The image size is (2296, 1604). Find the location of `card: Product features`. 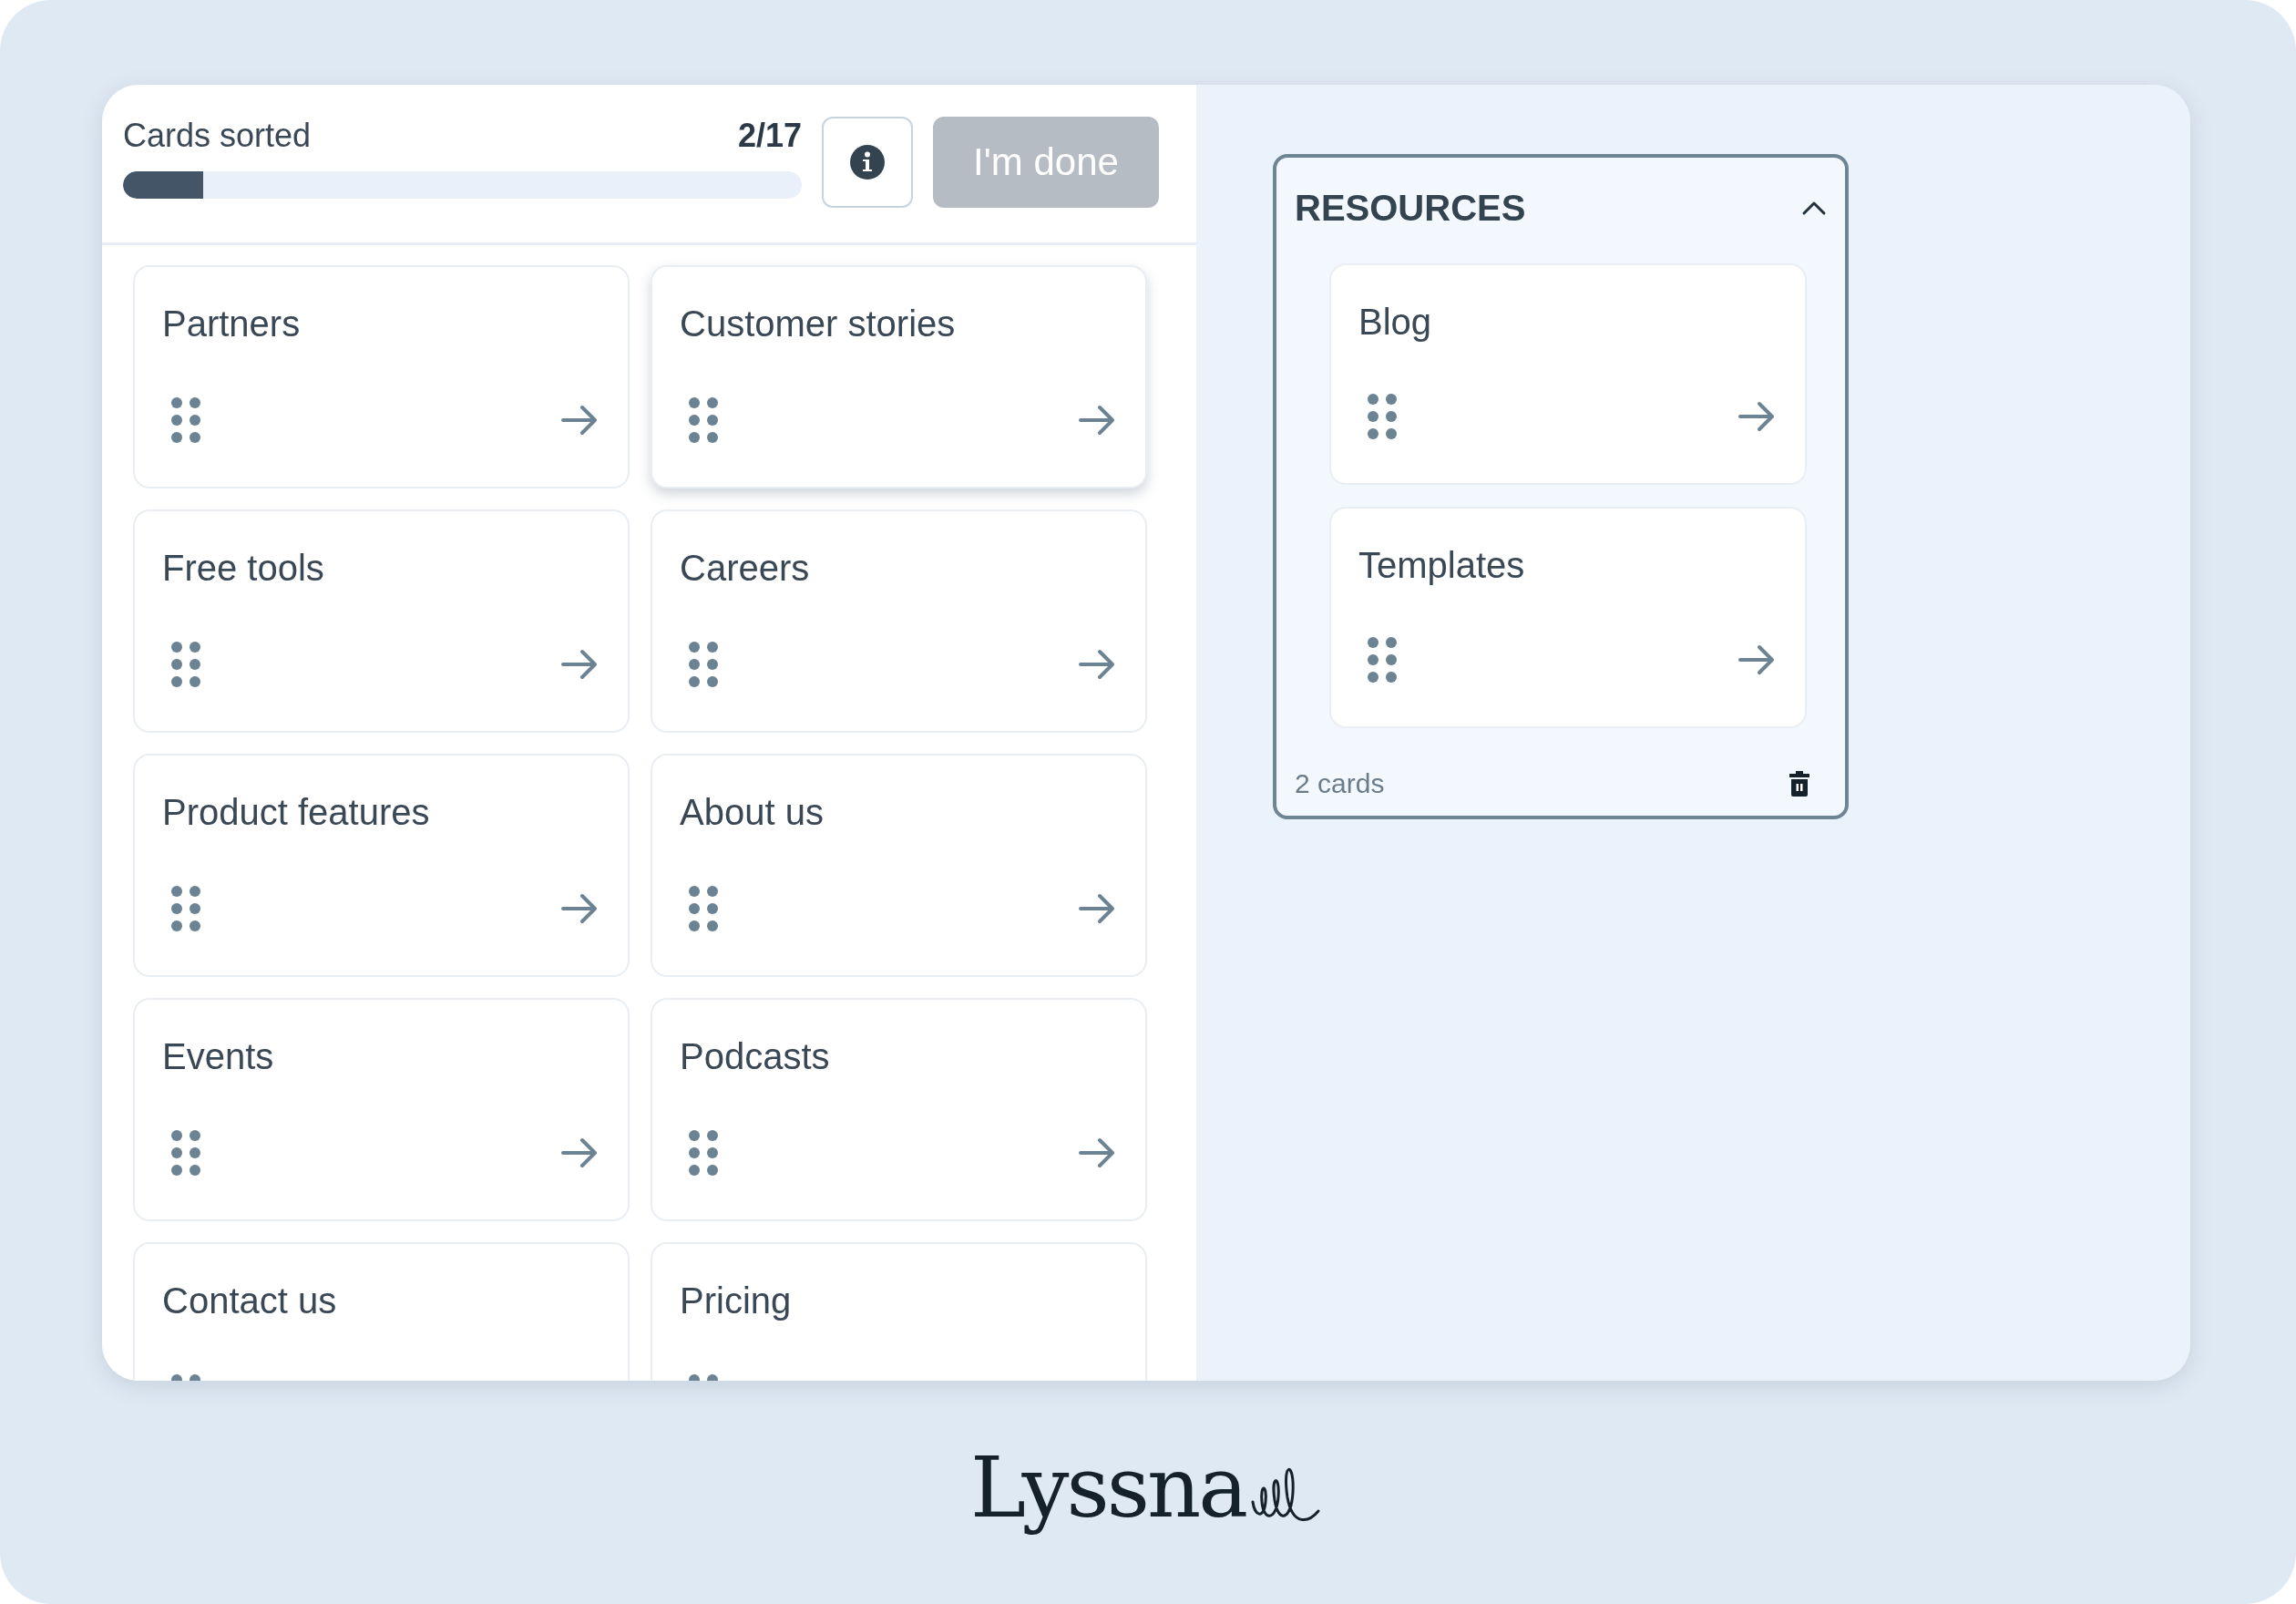

card: Product features is located at coordinates (381, 866).